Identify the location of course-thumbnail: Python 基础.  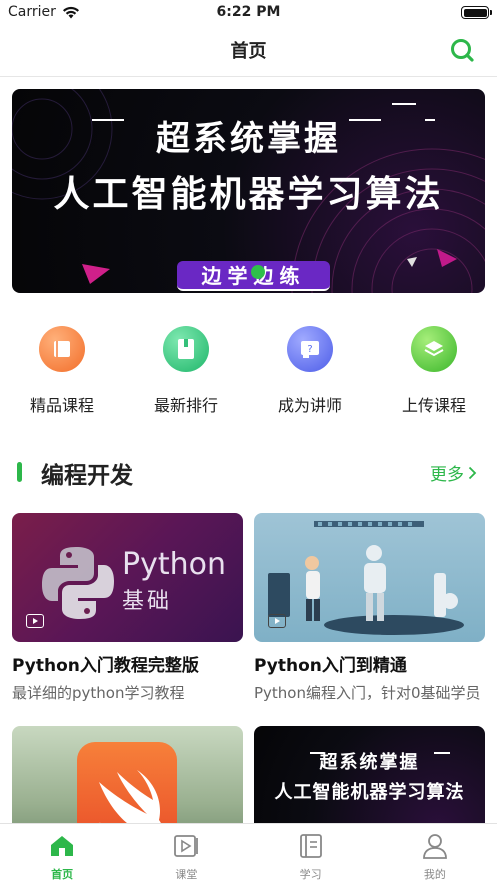
(127, 577).